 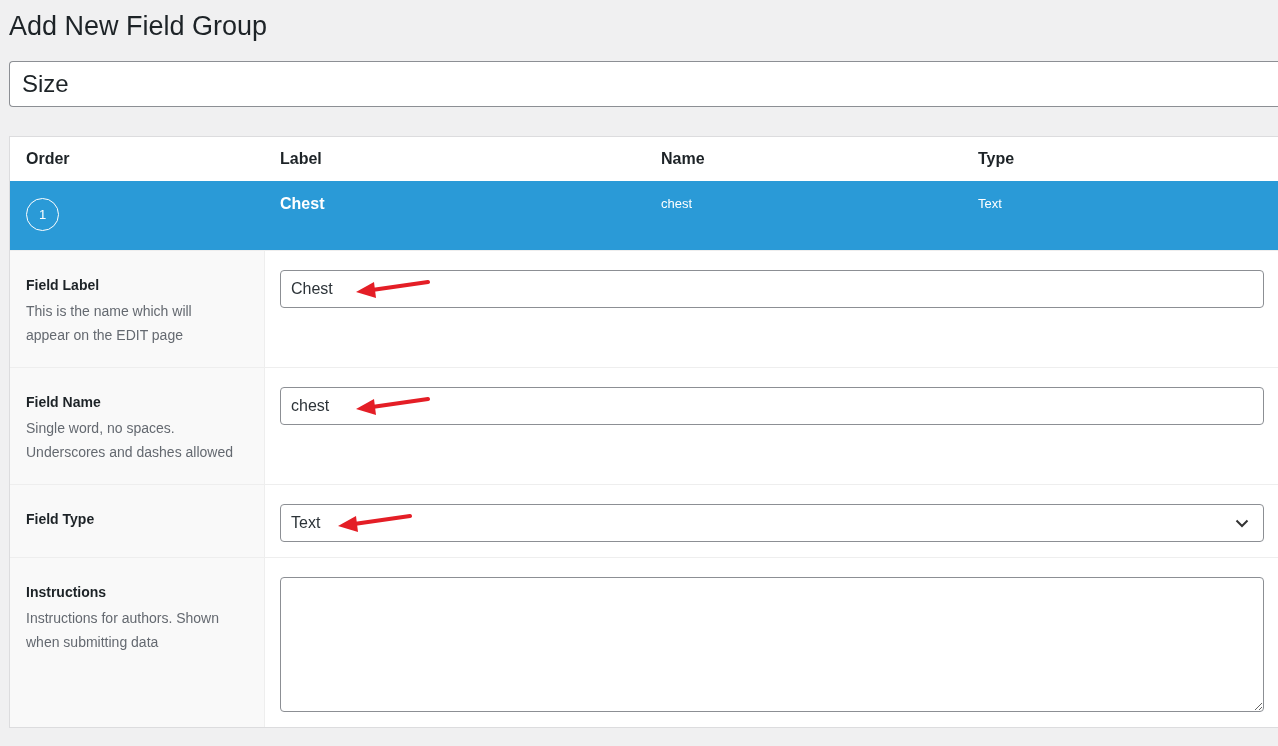 What do you see at coordinates (772, 644) in the screenshot?
I see `textarea-field` at bounding box center [772, 644].